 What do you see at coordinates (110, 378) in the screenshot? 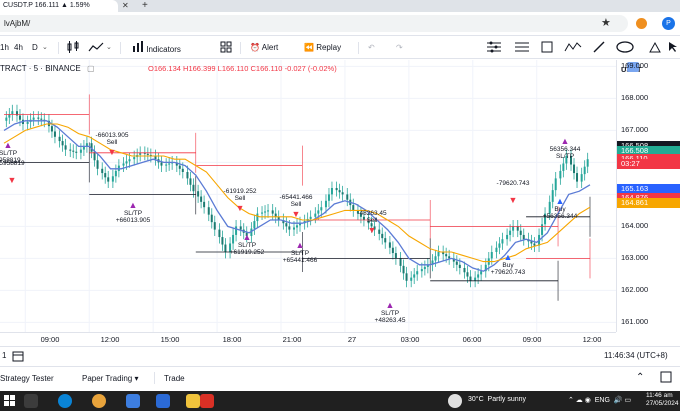
I see `tab-paper-trading: Paper Trading ▾` at bounding box center [110, 378].